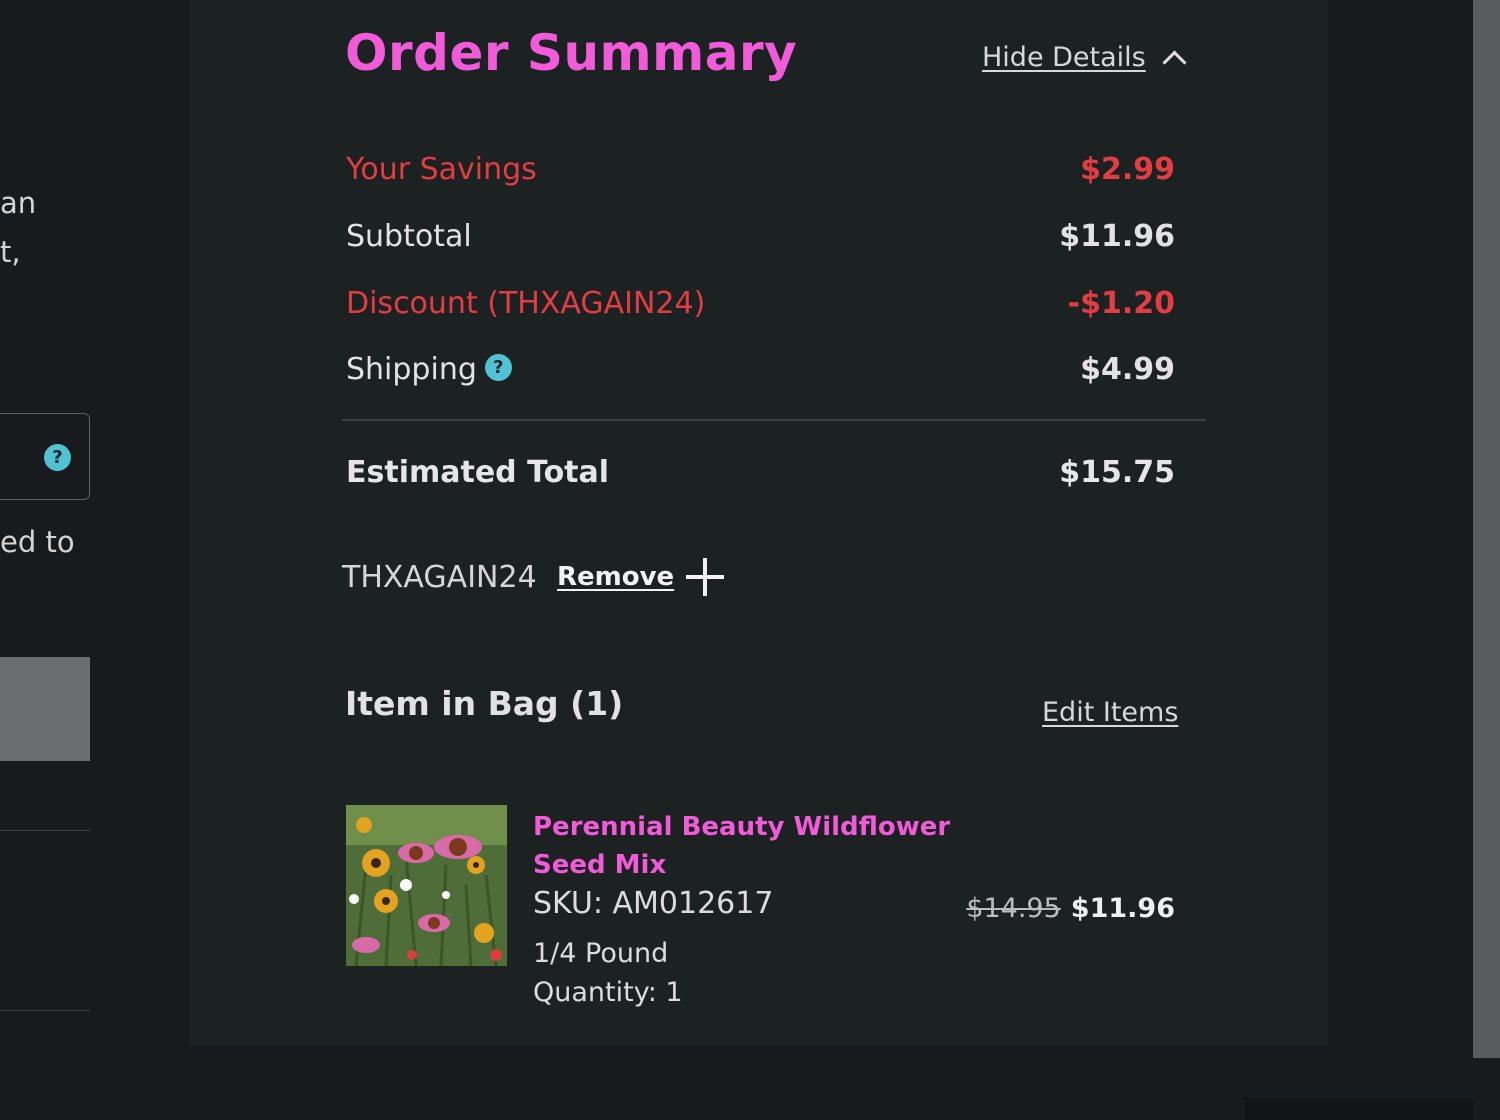  Describe the element at coordinates (37, 542) in the screenshot. I see `left-text-line: ed to` at that location.